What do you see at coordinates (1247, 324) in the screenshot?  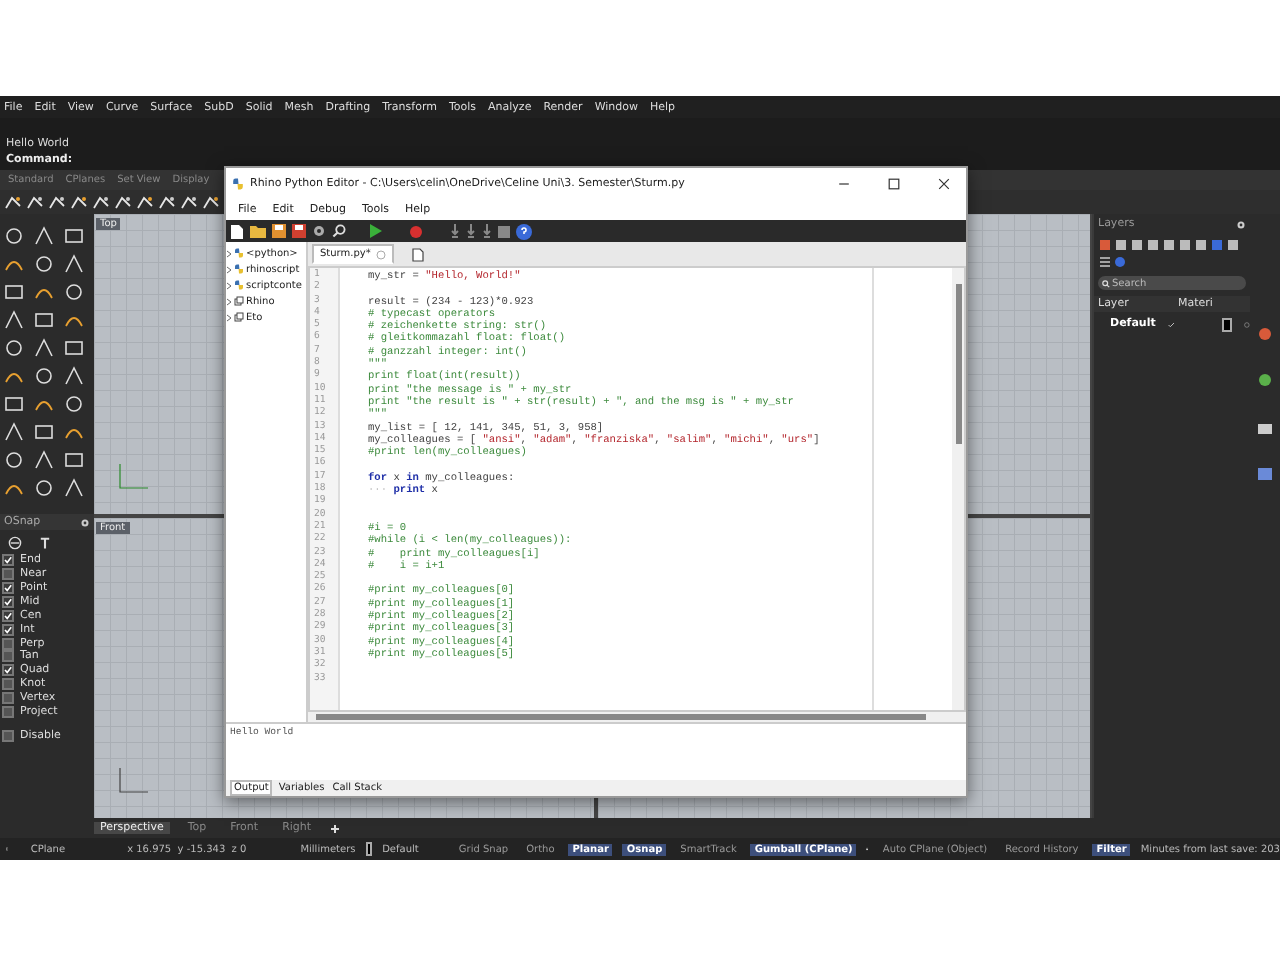 I see `material-circle-icon` at bounding box center [1247, 324].